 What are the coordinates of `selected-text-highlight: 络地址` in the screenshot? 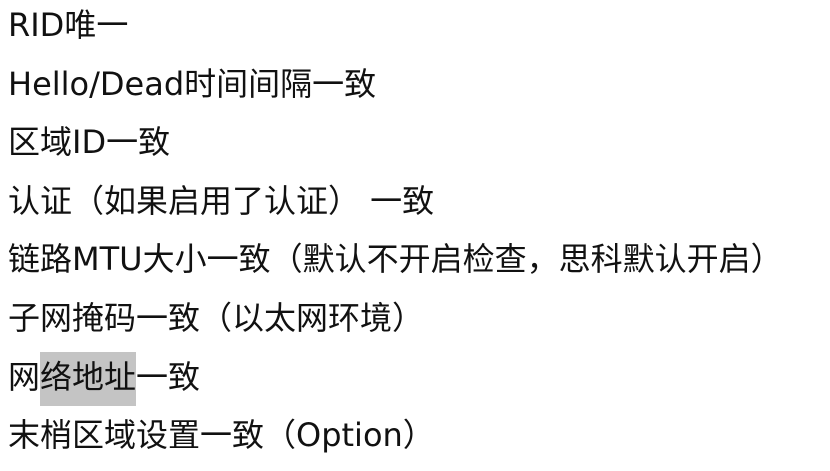 It's located at (88, 378).